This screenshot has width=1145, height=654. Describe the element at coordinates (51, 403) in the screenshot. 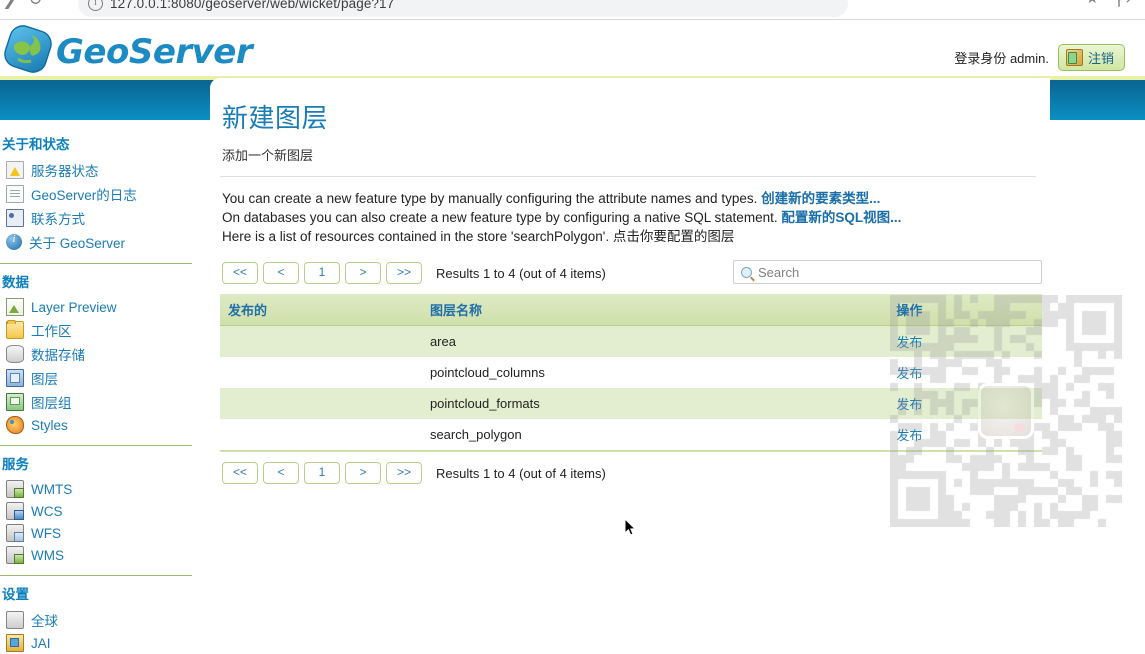

I see `sidebar-item-label: 图层组` at that location.